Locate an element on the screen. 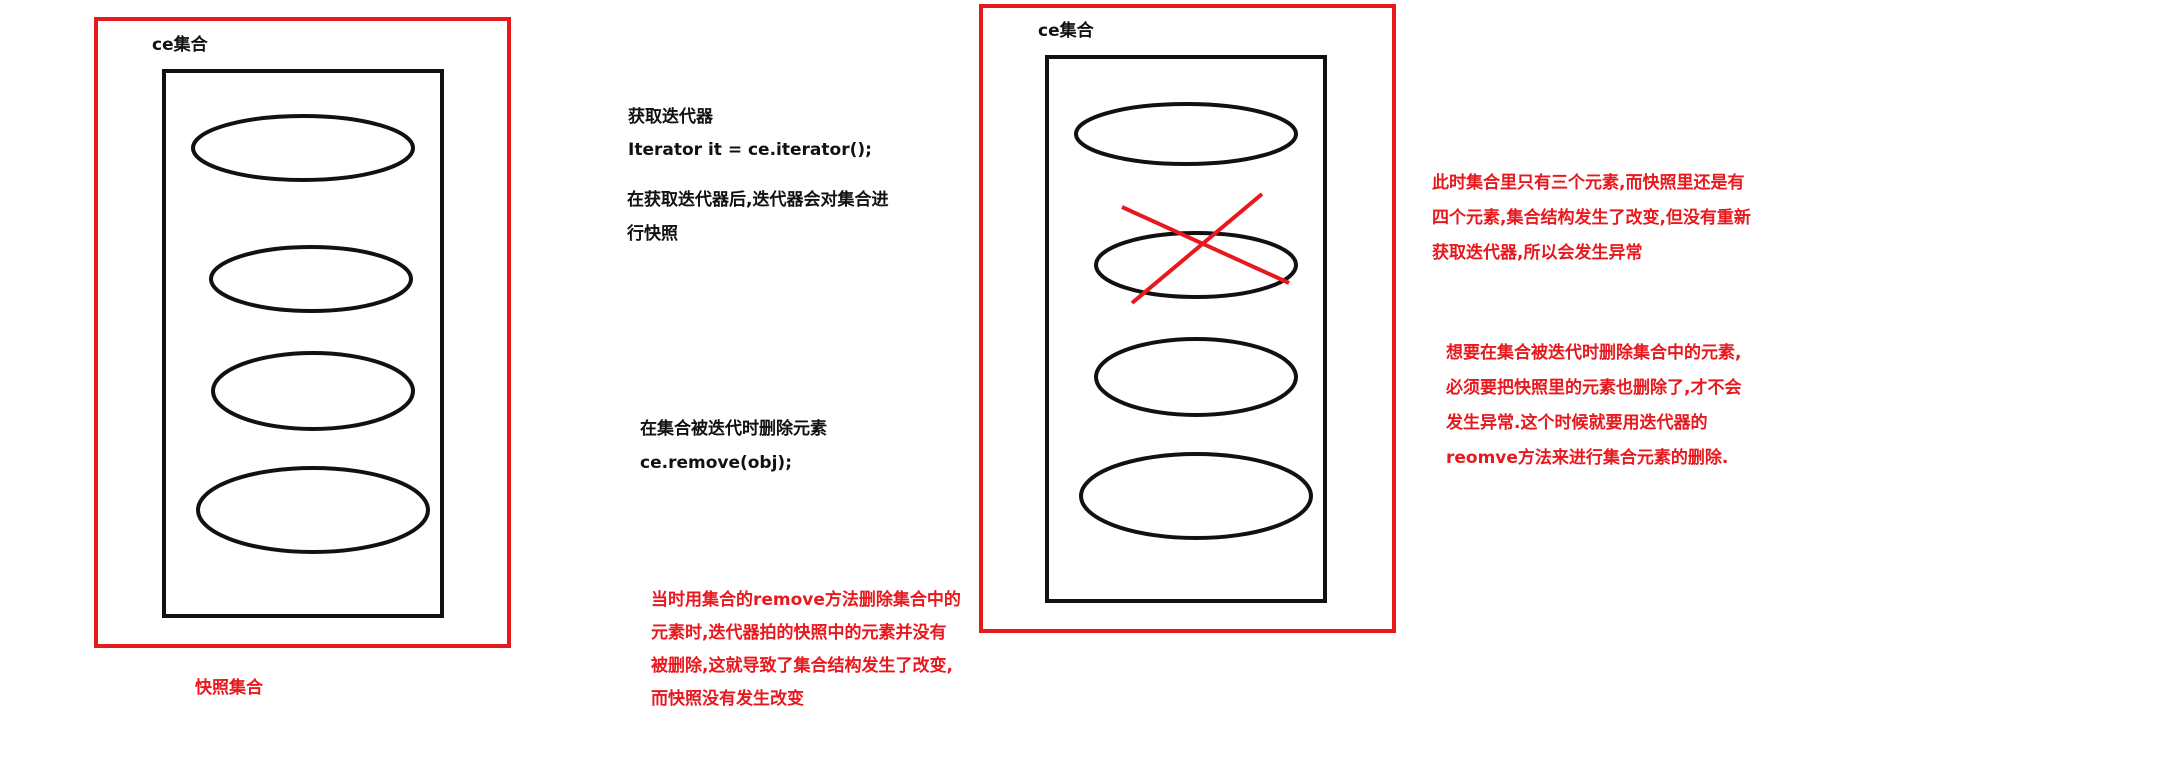  explanation-line: 发生异常.这个时候就要用迭代器的 is located at coordinates (1577, 423).